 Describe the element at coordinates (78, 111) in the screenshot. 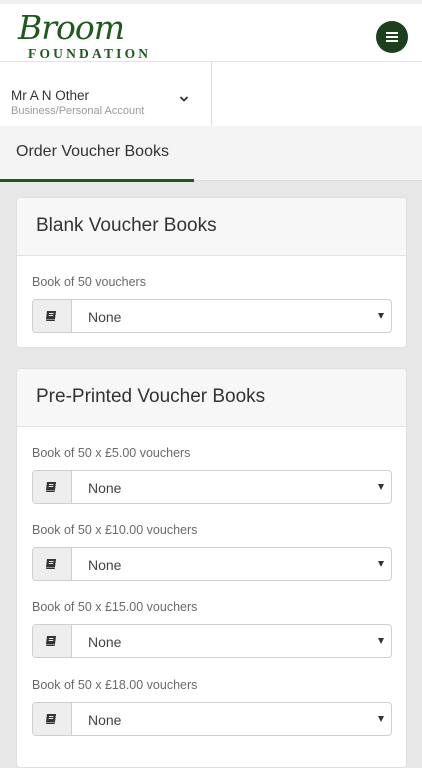

I see `account-type: Business/Personal Account` at that location.